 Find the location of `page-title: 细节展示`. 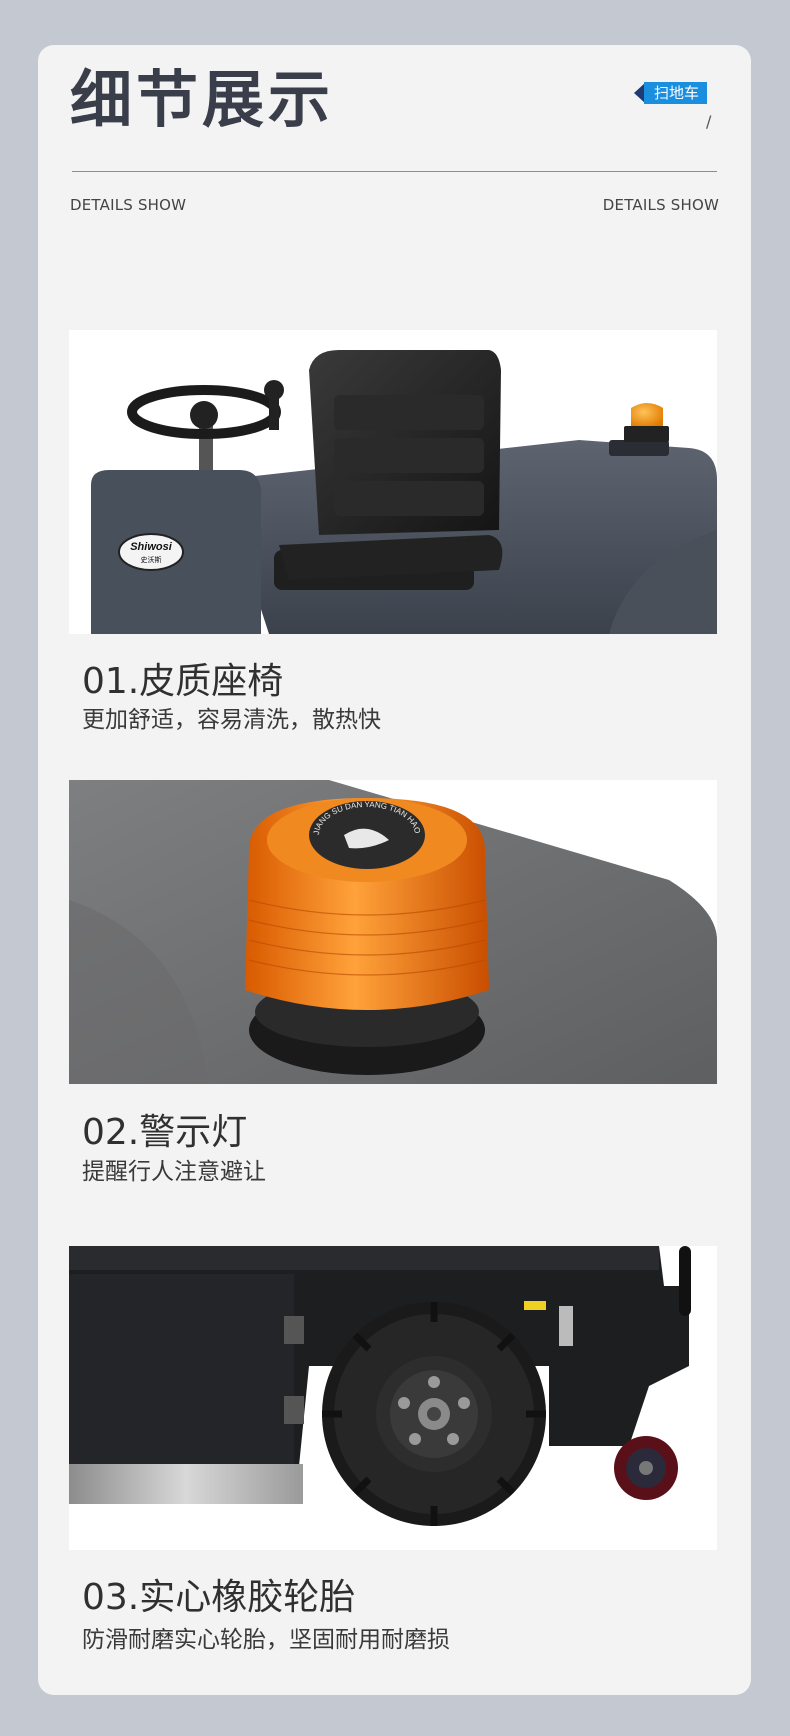

page-title: 细节展示 is located at coordinates (202, 99).